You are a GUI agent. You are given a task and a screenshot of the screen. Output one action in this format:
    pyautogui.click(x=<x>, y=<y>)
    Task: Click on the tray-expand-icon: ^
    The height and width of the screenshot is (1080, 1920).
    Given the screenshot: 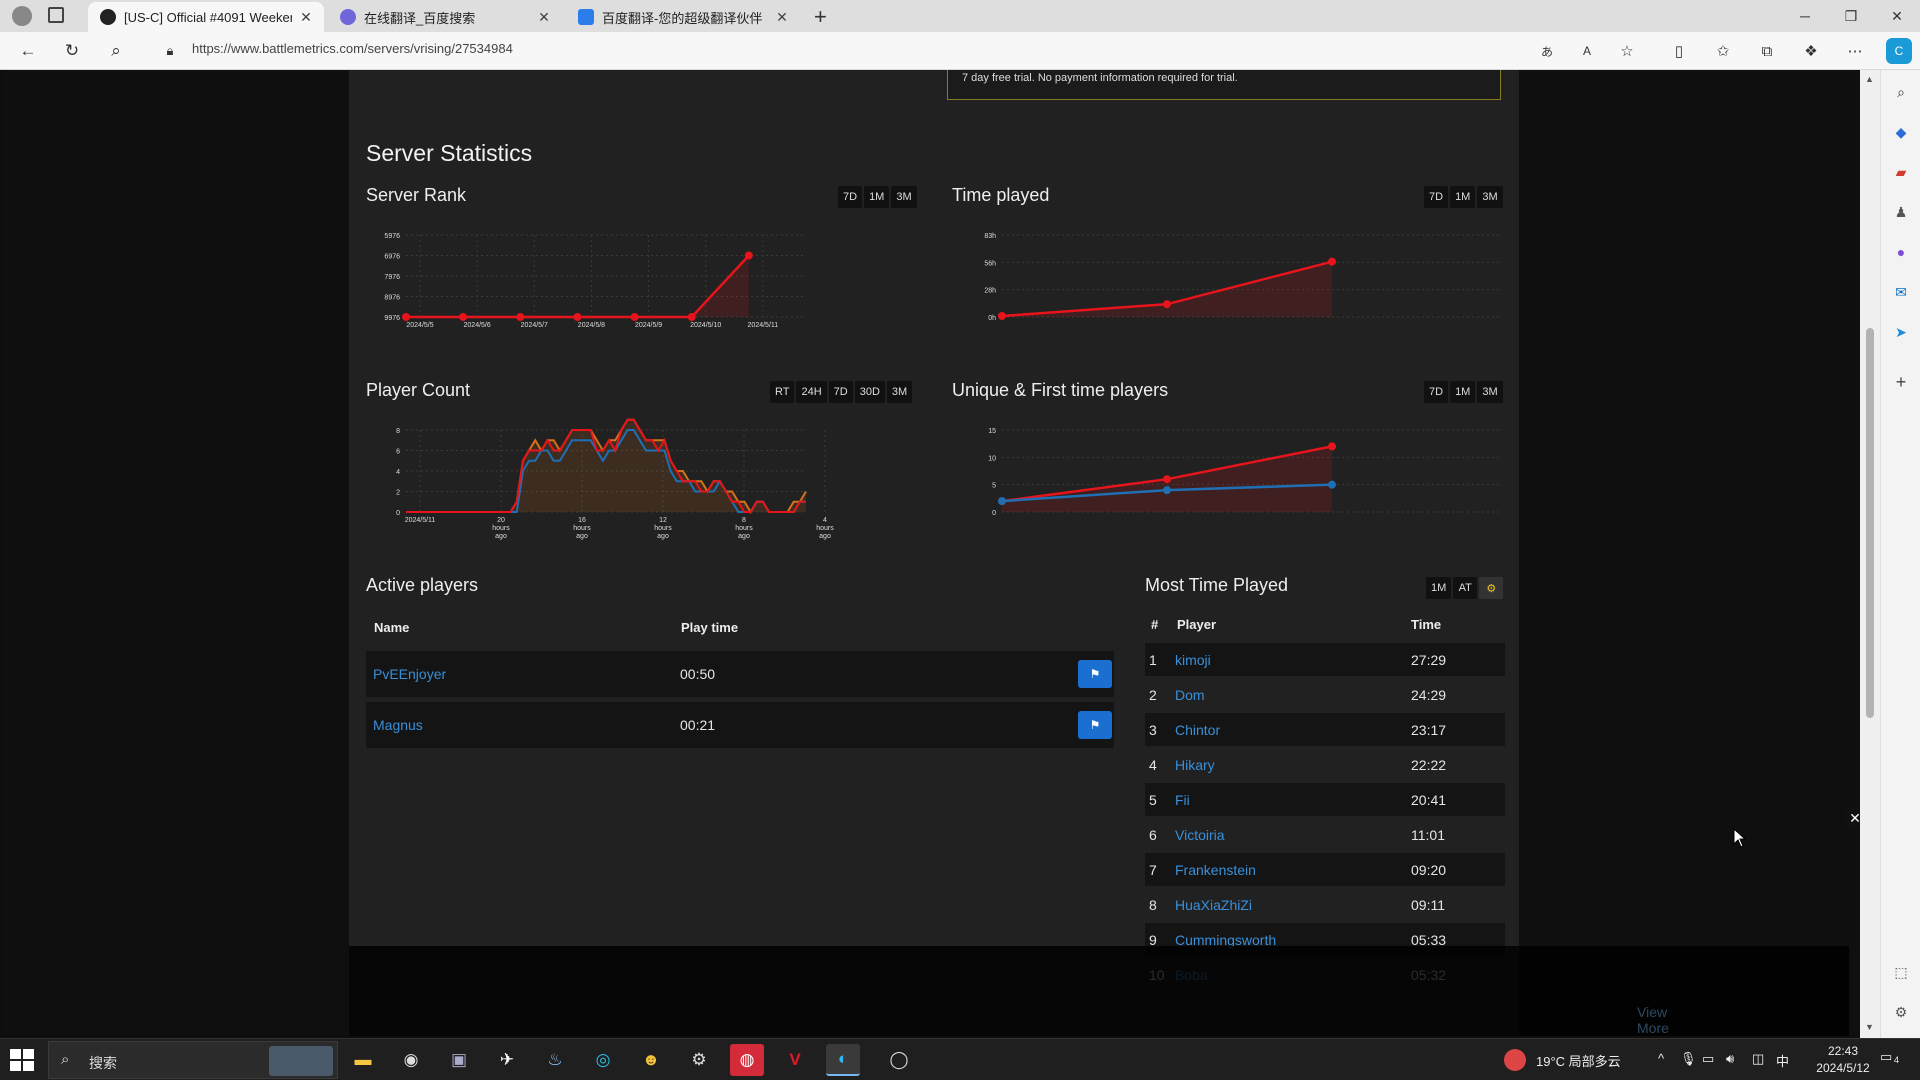 What is the action you would take?
    pyautogui.click(x=1661, y=1058)
    